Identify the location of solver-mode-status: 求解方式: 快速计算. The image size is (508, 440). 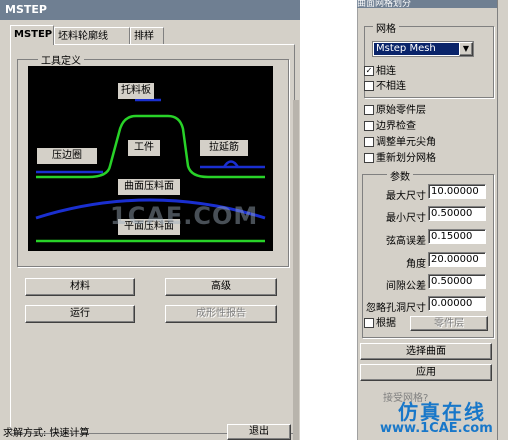
(46, 433).